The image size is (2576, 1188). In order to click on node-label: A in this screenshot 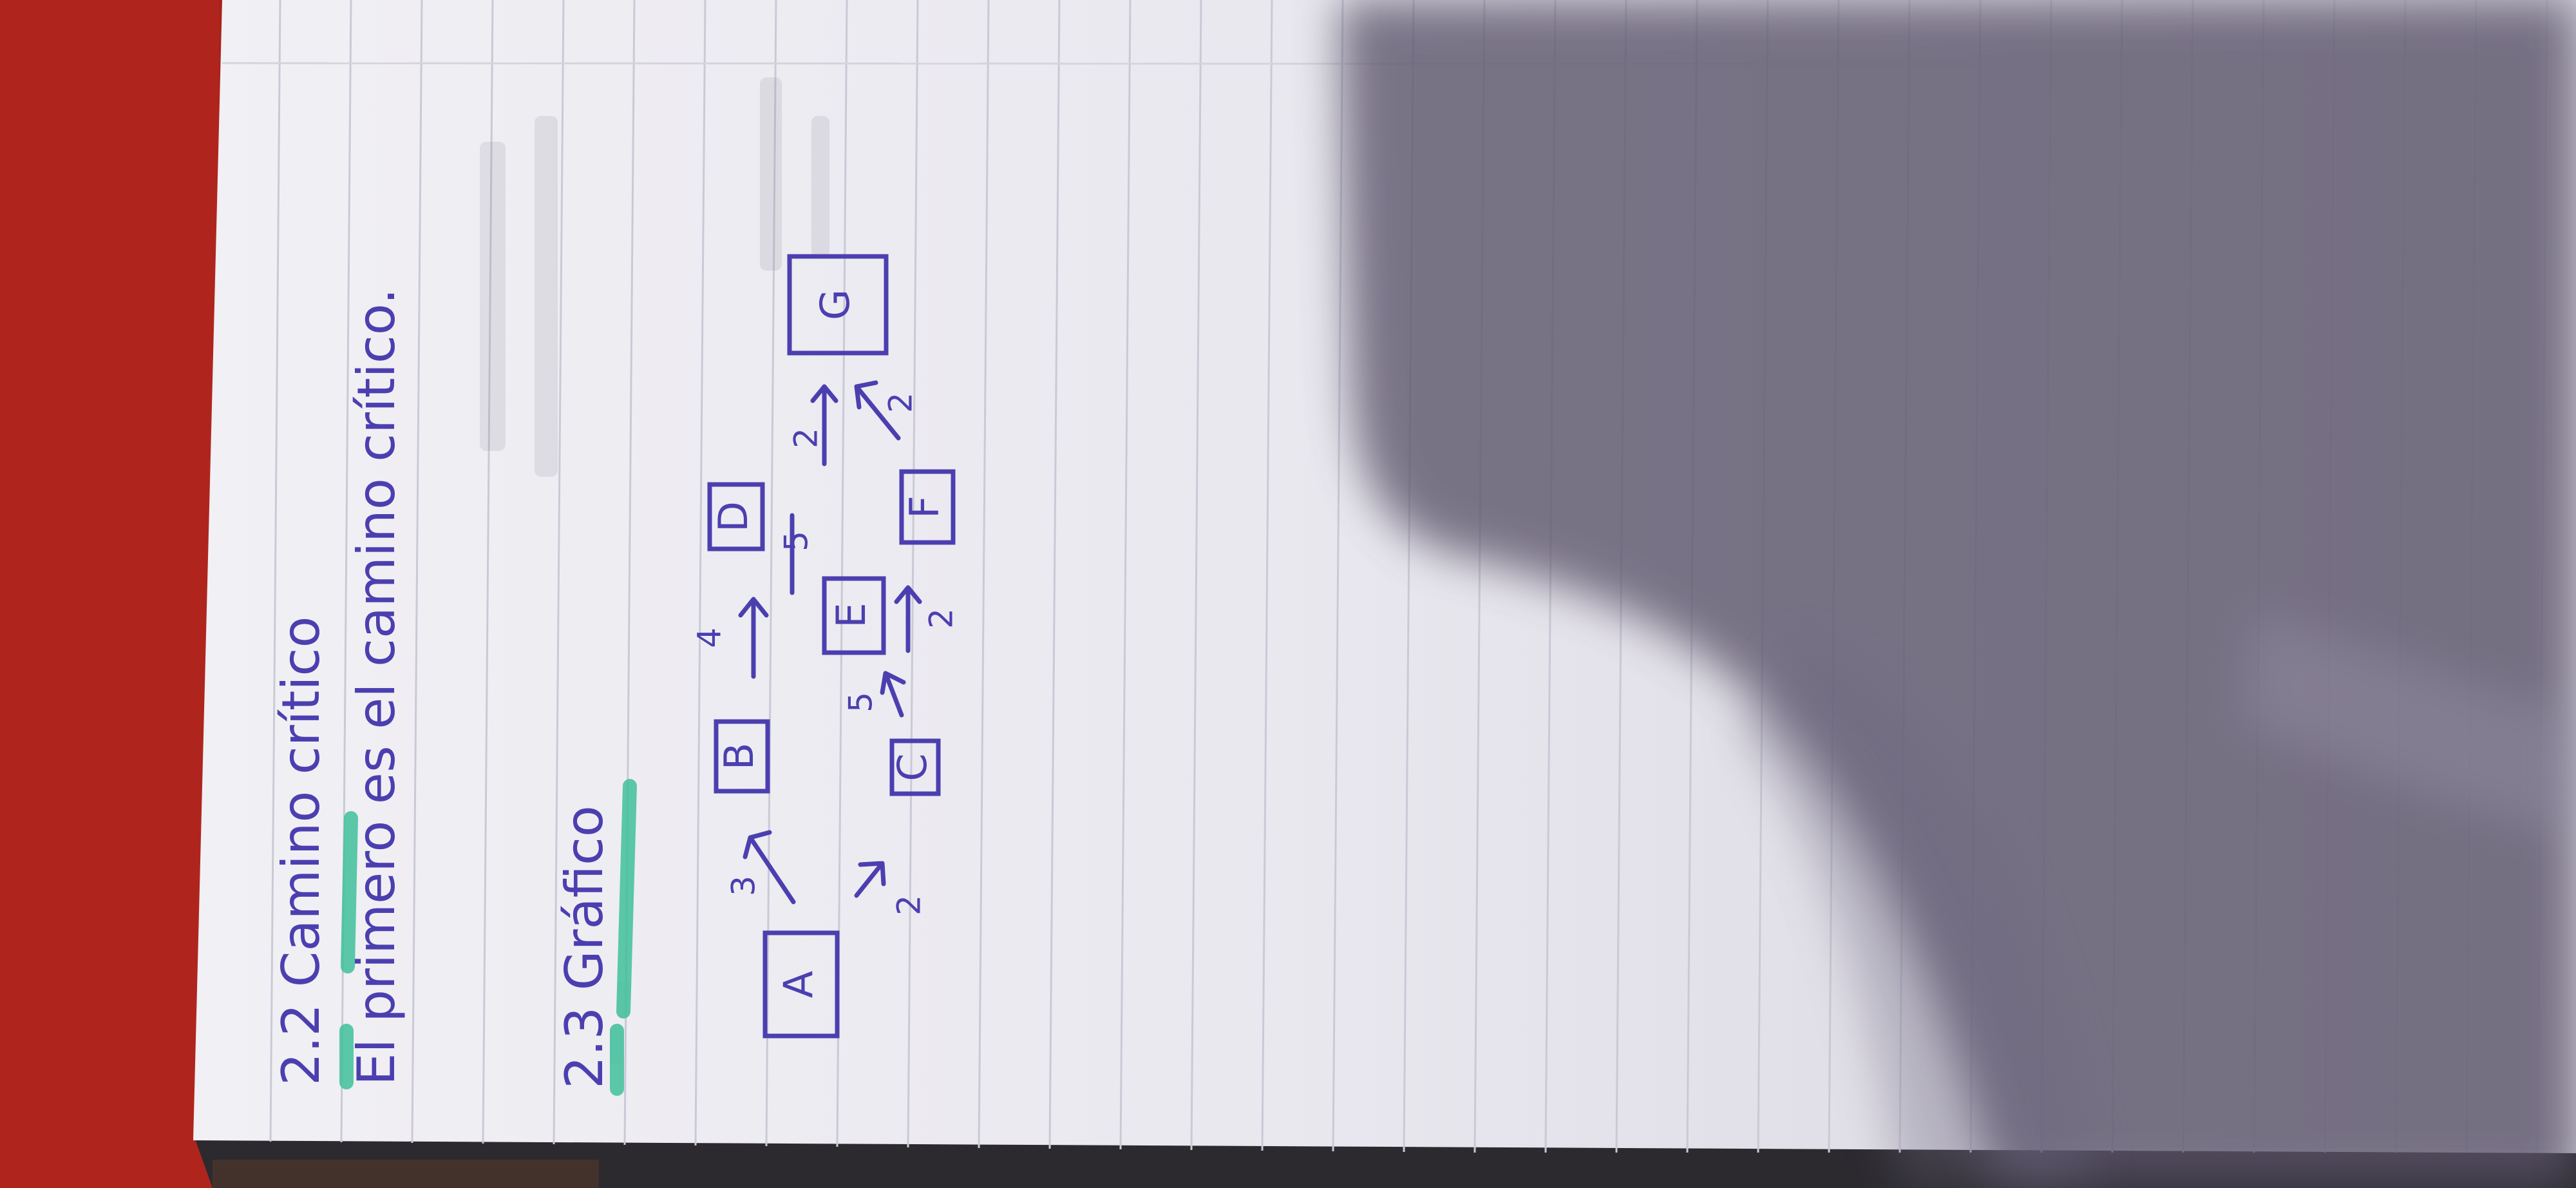, I will do `click(798, 984)`.